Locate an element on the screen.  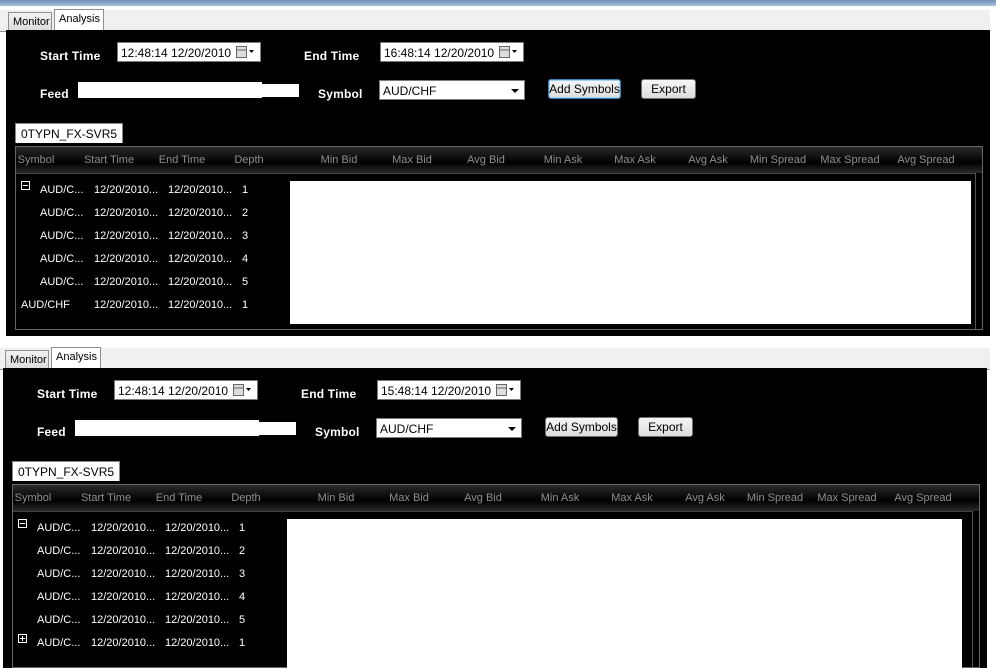
end-time-picker: 15:48:14 12/20/2010 is located at coordinates (449, 390).